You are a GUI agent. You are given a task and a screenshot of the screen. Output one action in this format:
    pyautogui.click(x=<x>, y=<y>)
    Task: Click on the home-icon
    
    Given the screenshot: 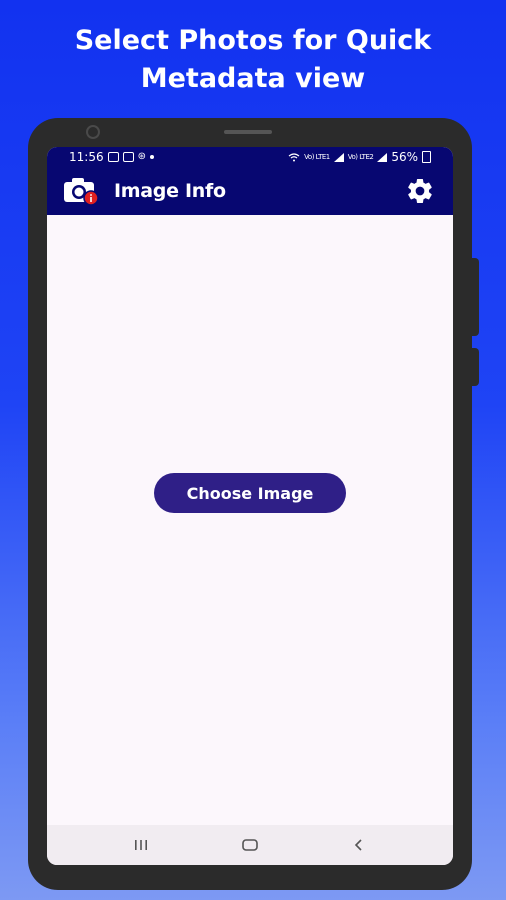 What is the action you would take?
    pyautogui.click(x=250, y=845)
    